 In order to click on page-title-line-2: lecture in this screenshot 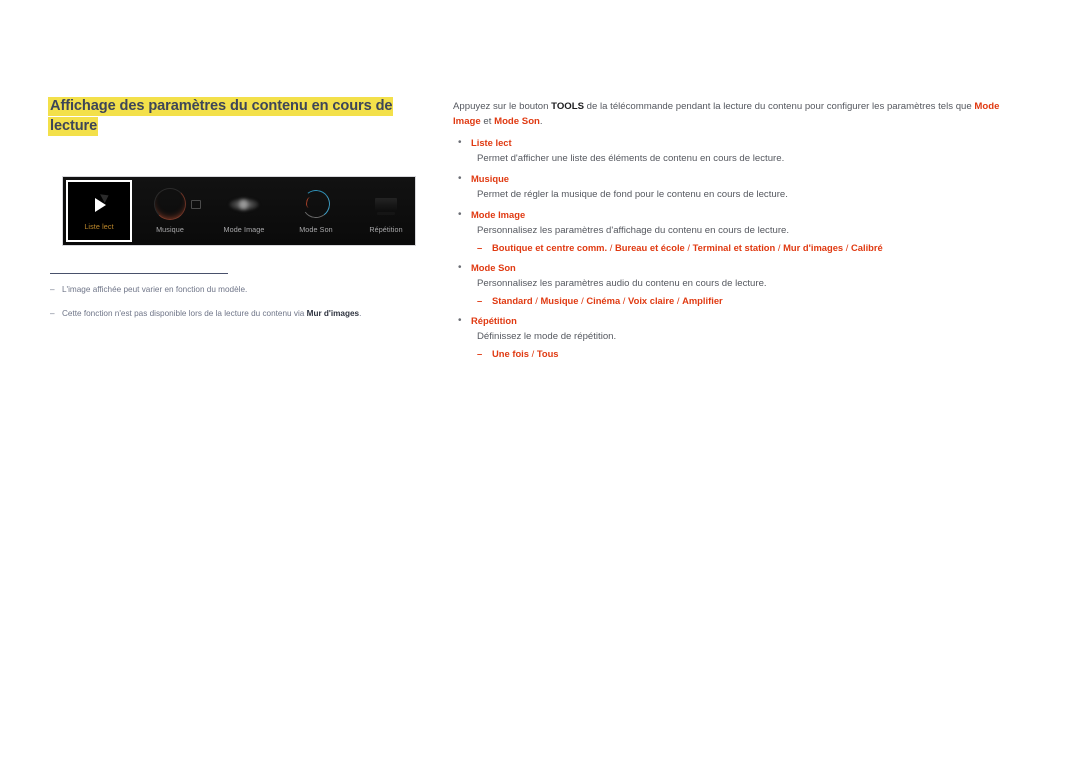, I will do `click(73, 126)`.